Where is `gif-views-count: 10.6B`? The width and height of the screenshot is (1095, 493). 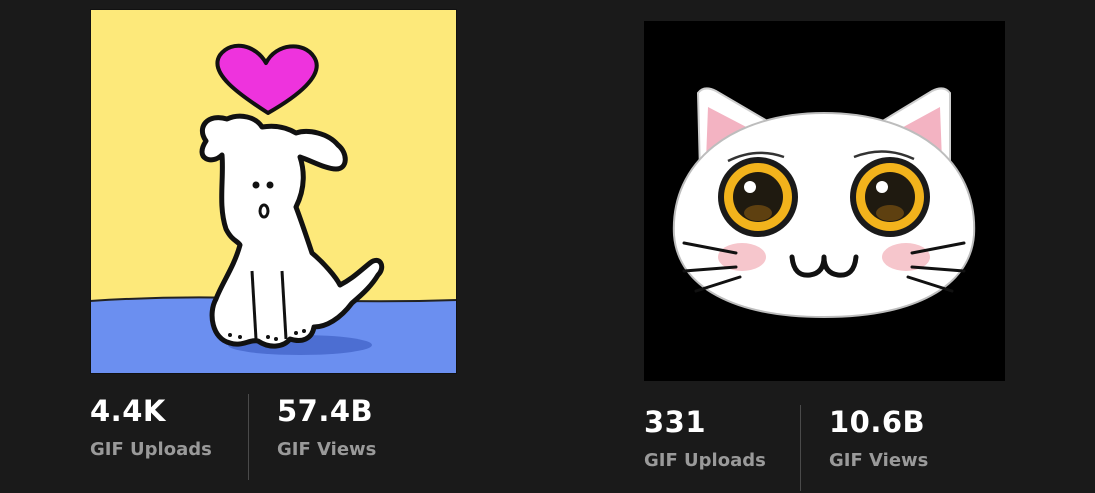 gif-views-count: 10.6B is located at coordinates (877, 422).